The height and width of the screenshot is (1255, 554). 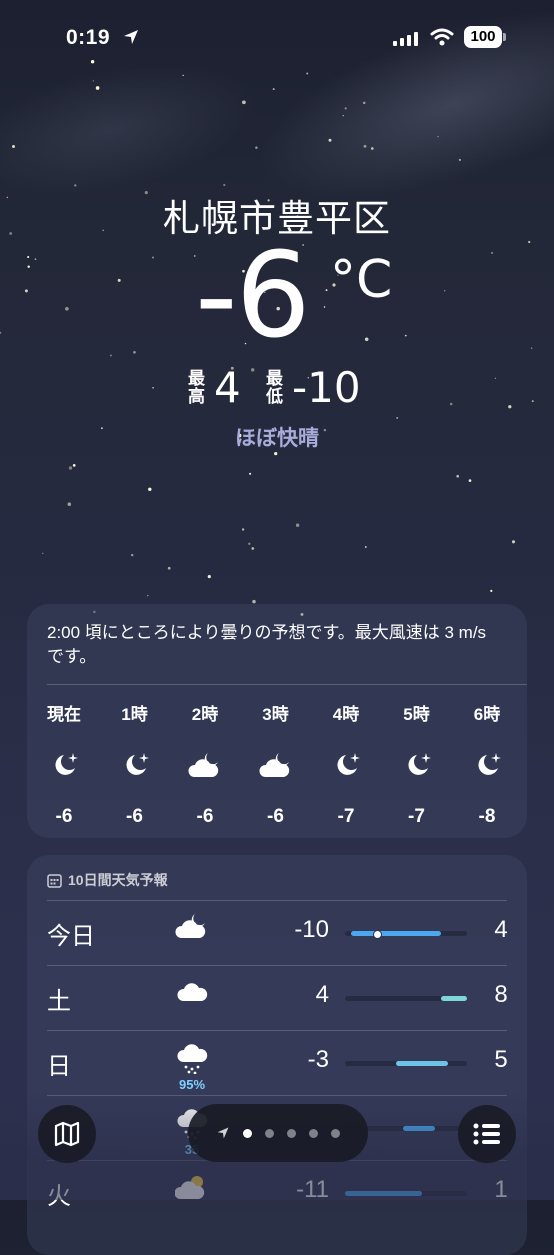 I want to click on battery-tip, so click(x=504, y=37).